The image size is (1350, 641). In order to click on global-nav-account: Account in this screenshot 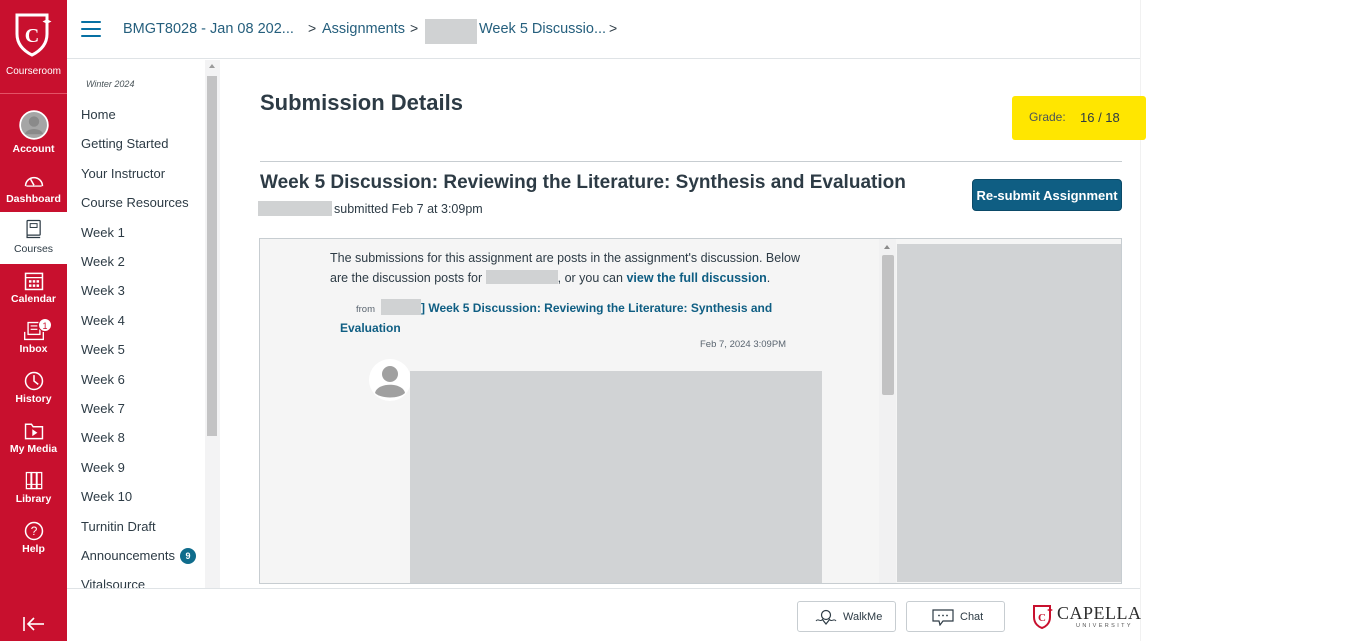, I will do `click(33, 131)`.